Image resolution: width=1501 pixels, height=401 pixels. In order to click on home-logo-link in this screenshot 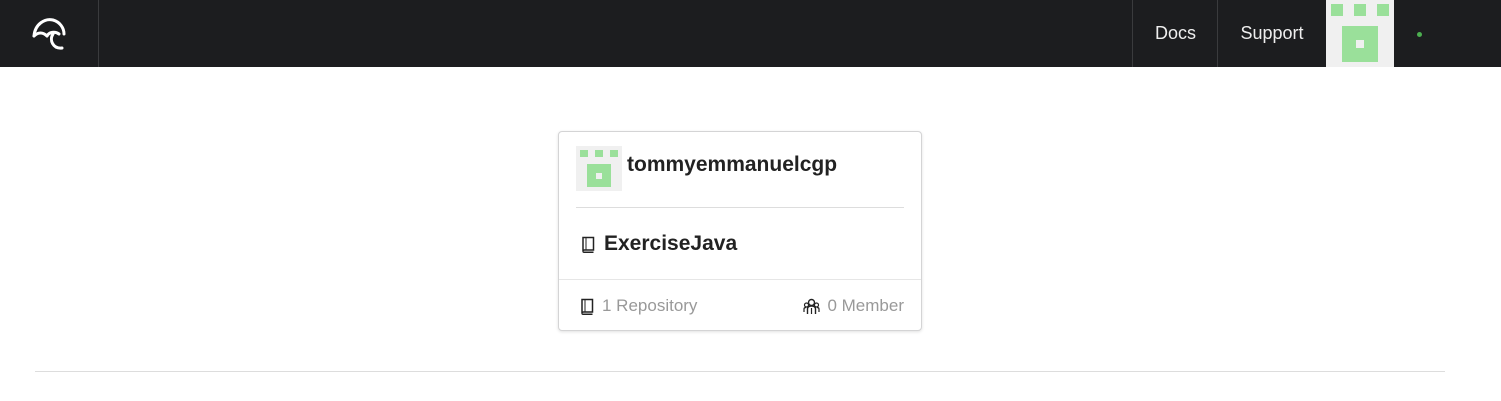, I will do `click(49, 33)`.